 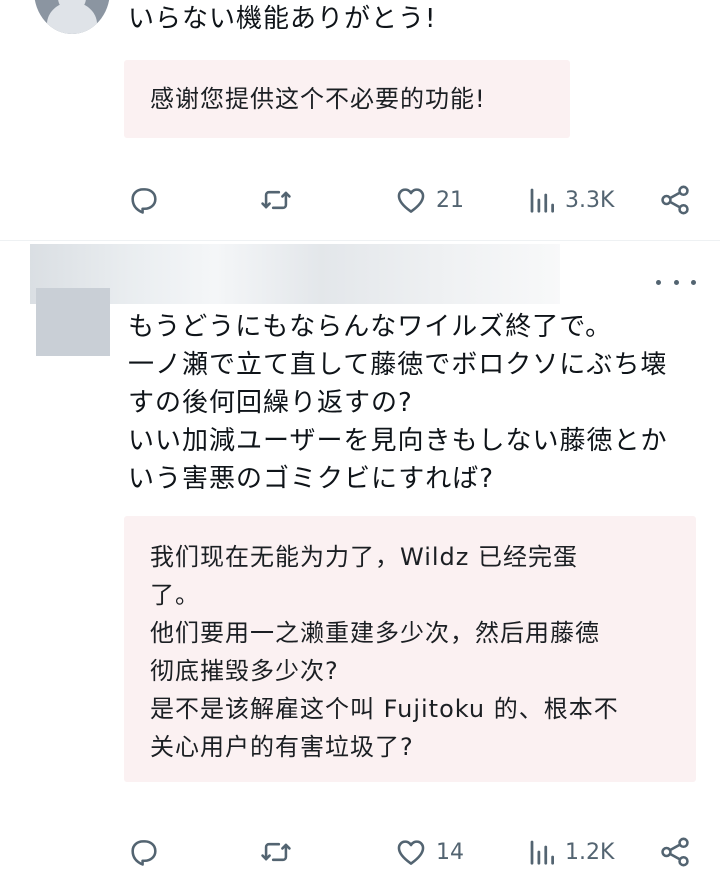 I want to click on like-count: 21, so click(x=450, y=200).